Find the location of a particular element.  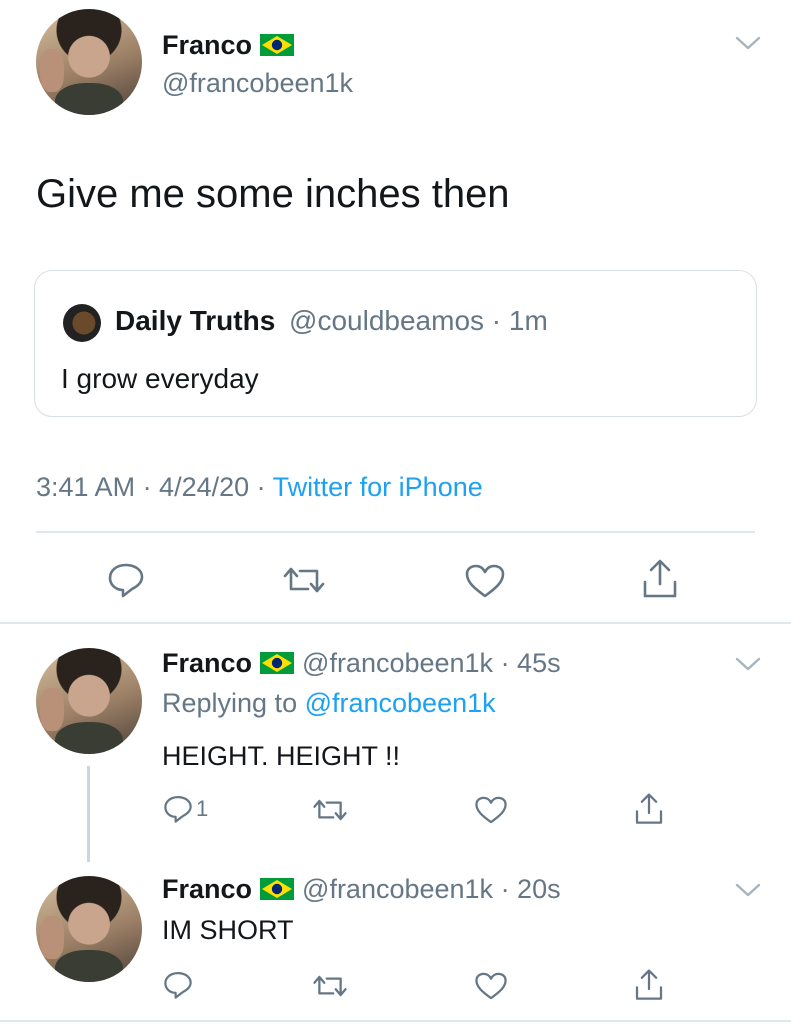

author-name-row: Franco is located at coordinates (228, 45).